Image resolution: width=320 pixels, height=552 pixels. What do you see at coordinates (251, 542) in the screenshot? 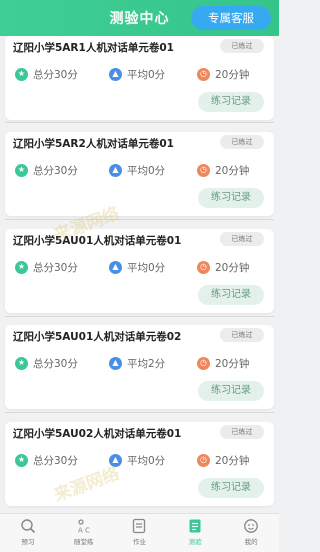
I see `tab-label: 我的` at bounding box center [251, 542].